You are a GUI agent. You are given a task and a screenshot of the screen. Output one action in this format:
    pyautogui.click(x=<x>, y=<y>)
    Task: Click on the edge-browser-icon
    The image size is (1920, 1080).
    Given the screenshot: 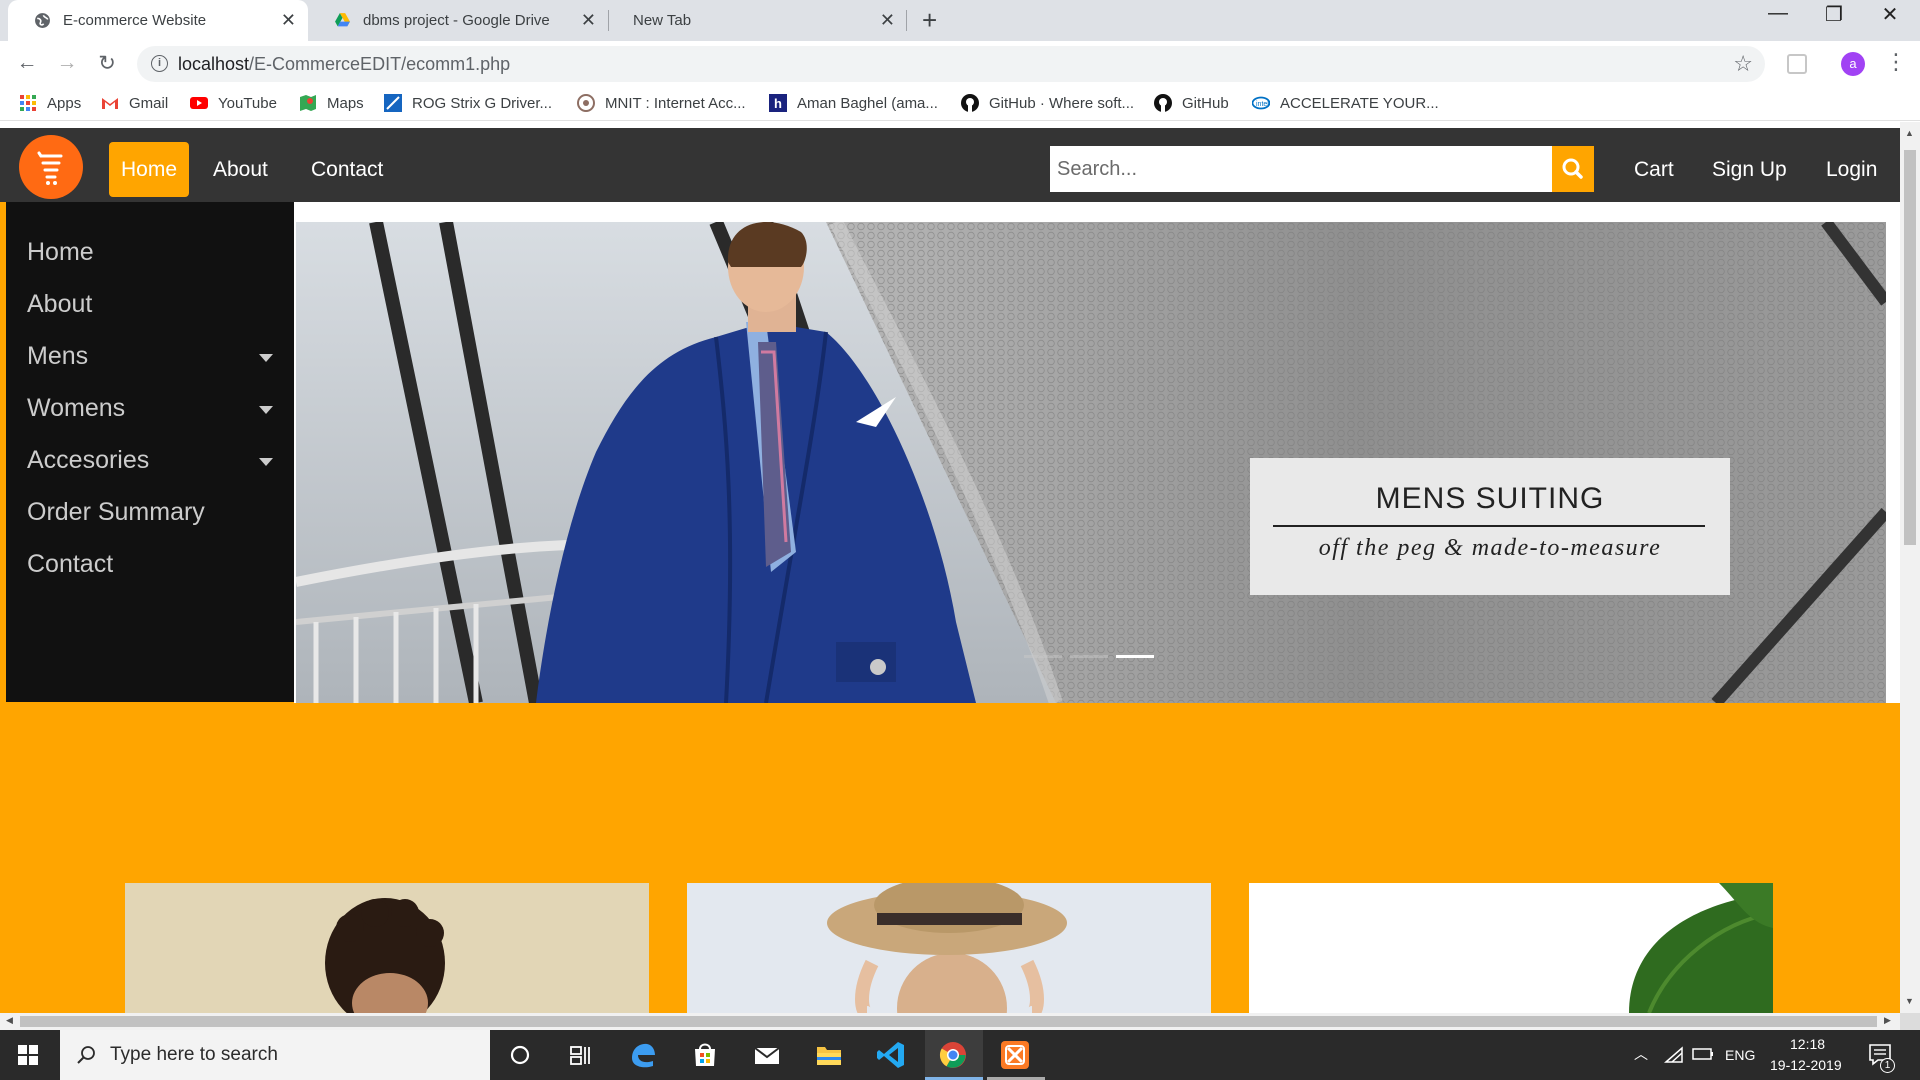 What is the action you would take?
    pyautogui.click(x=643, y=1055)
    